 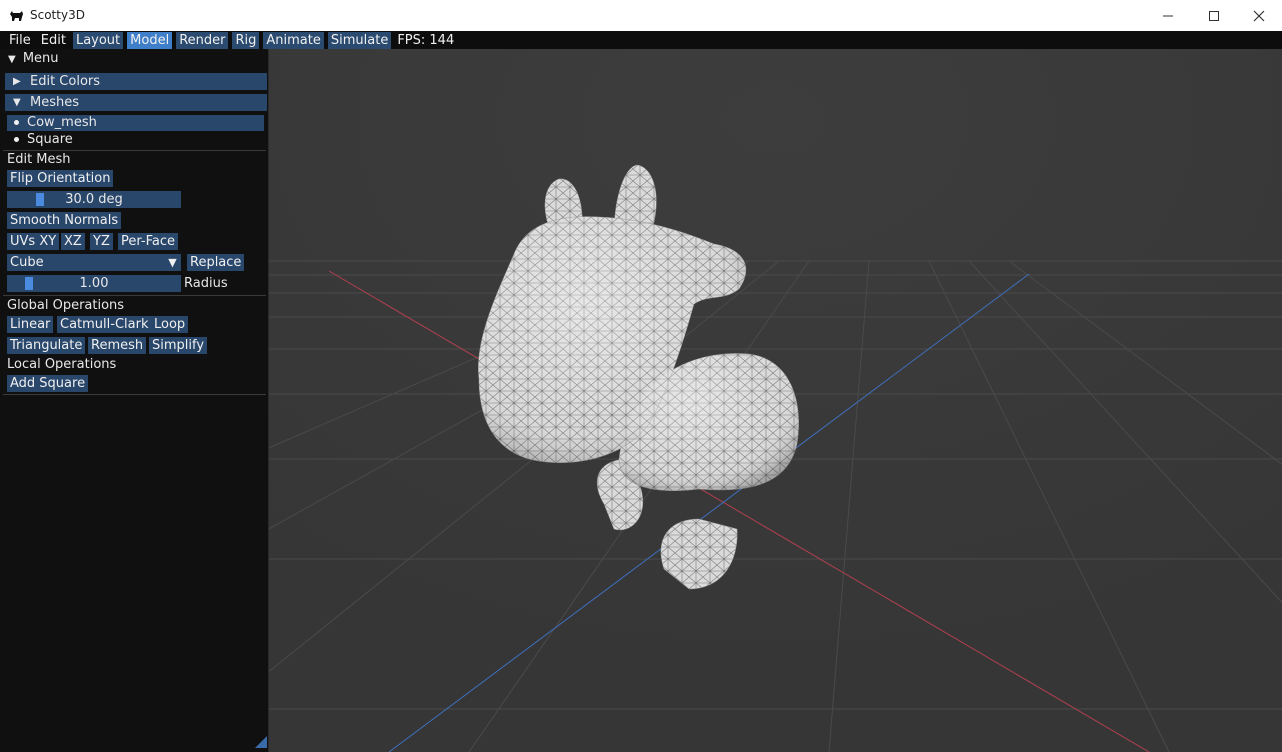 I want to click on uvs-yz-button: YZ, so click(x=101, y=241).